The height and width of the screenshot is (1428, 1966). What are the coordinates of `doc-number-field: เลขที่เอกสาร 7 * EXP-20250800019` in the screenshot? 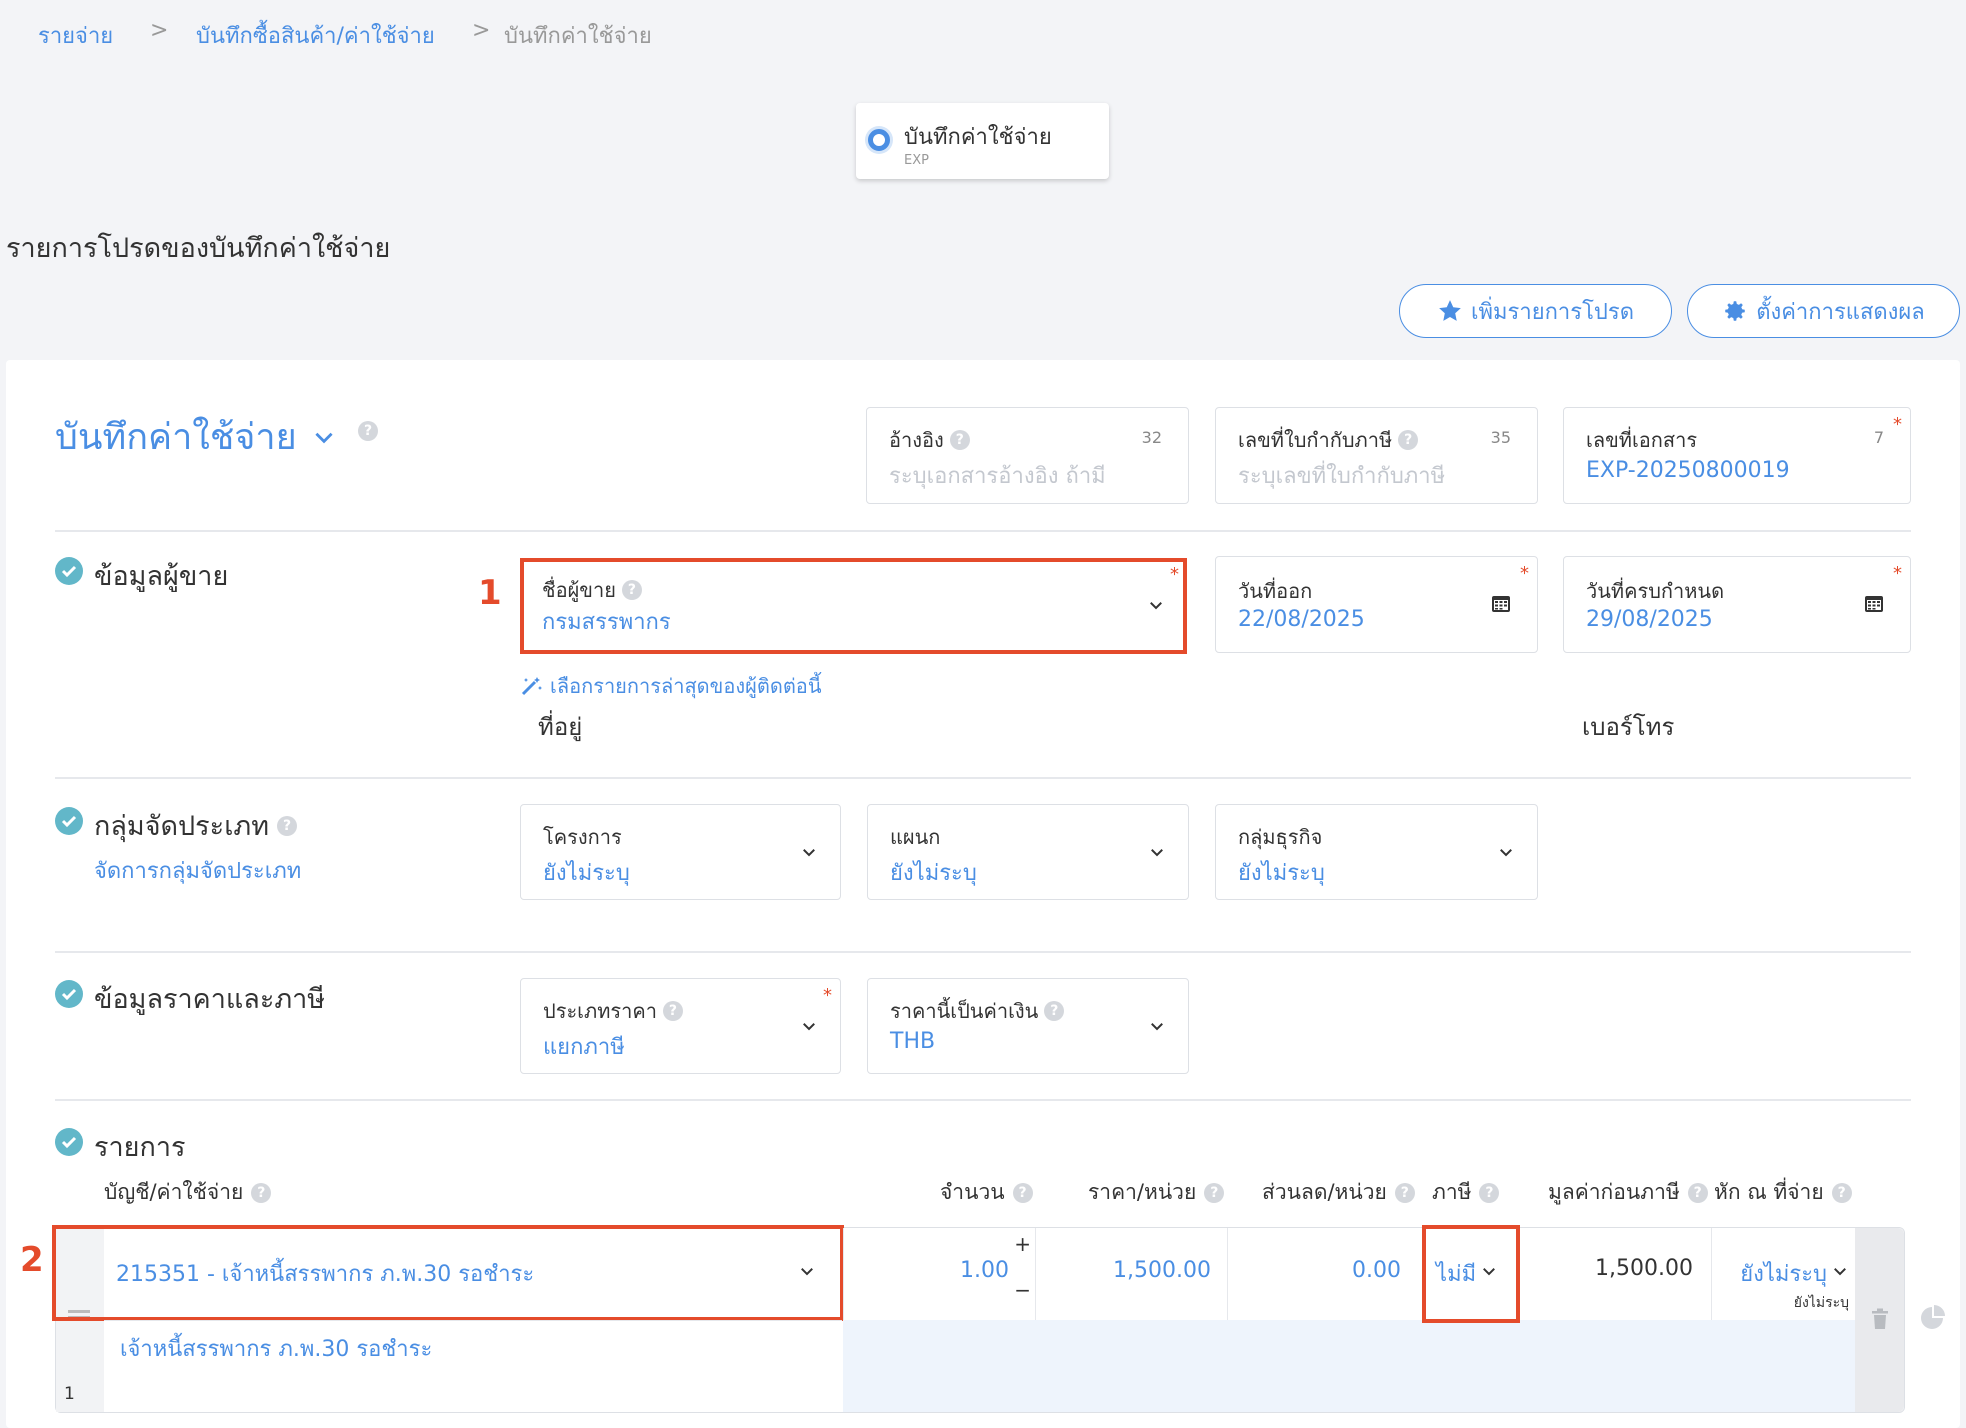 It's located at (1737, 455).